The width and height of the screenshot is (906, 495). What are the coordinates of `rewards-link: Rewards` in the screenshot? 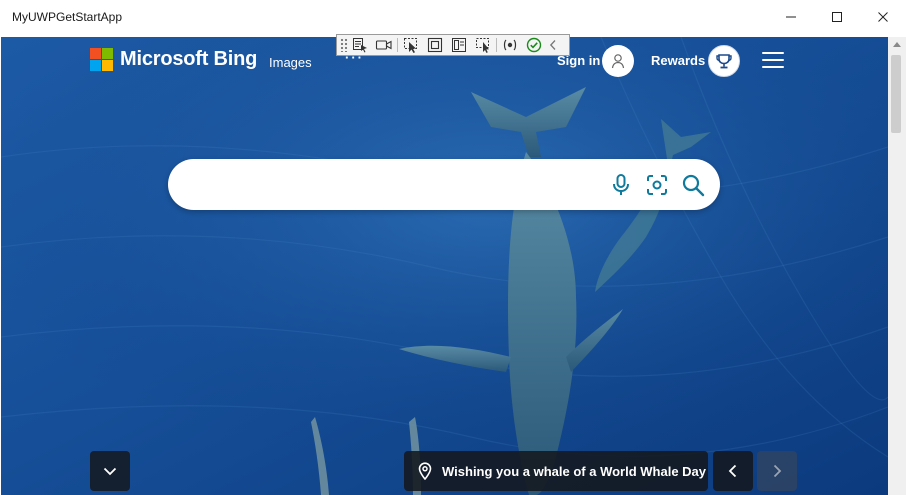 It's located at (678, 60).